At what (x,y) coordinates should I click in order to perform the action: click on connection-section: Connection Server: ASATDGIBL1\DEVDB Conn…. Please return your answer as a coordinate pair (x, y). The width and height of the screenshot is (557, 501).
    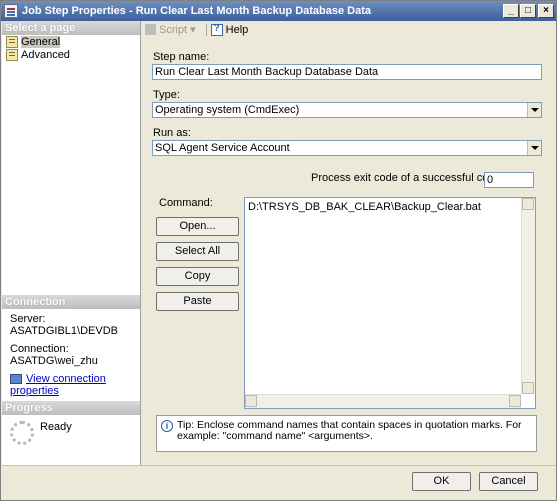
    Looking at the image, I should click on (71, 348).